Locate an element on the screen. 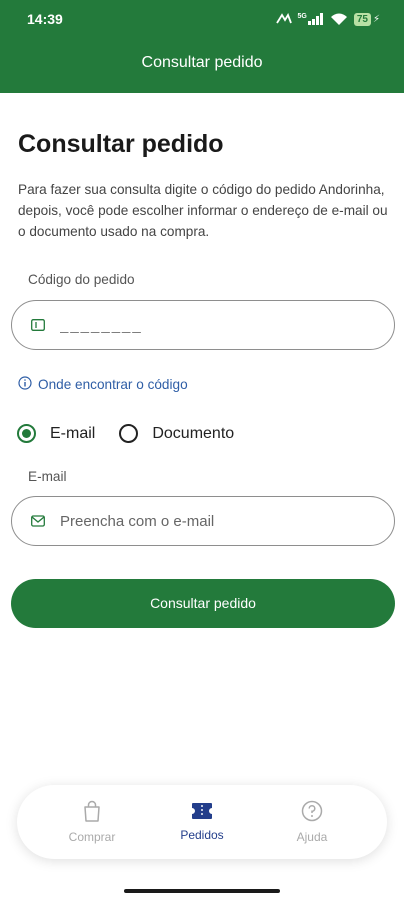  email-label: E-mail is located at coordinates (47, 476).